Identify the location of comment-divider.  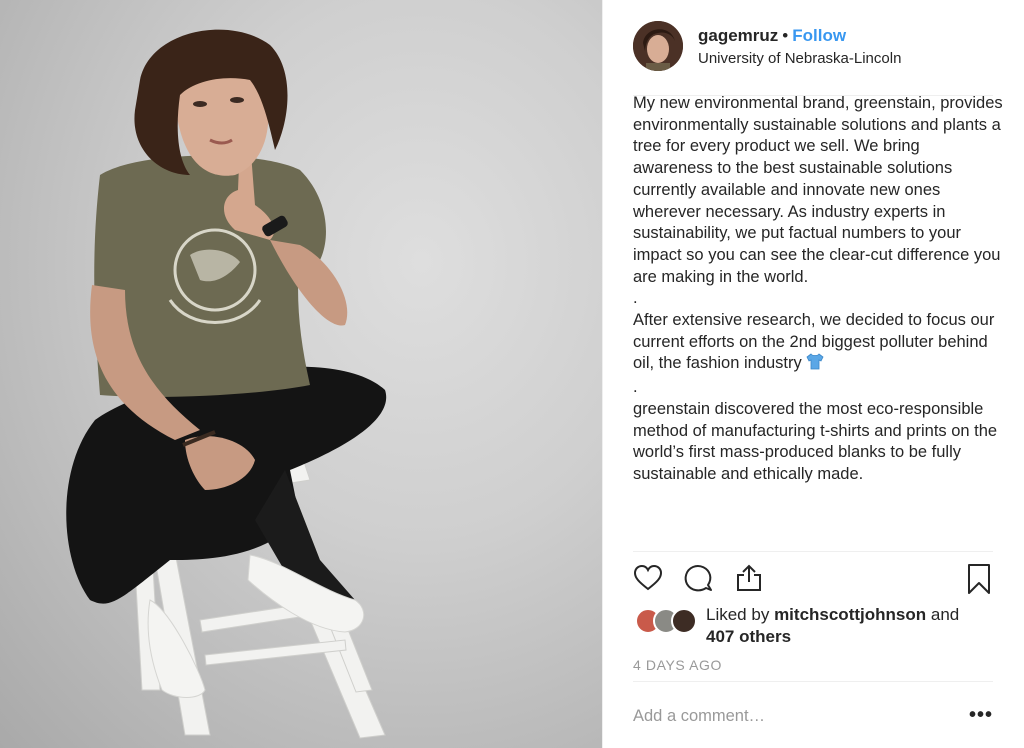
(813, 681).